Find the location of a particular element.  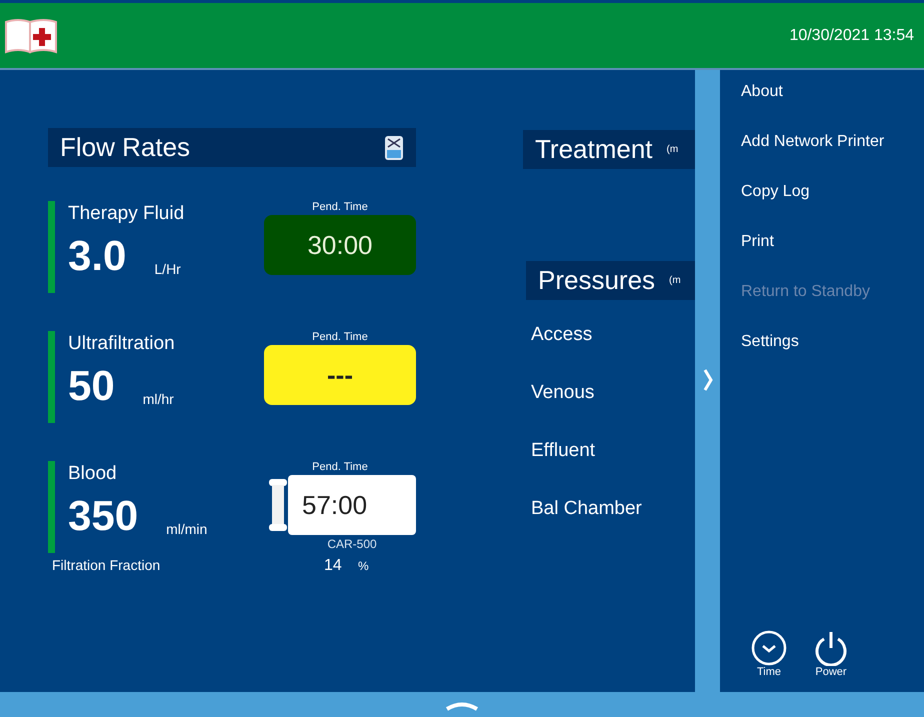

pend-time-button: --- is located at coordinates (340, 375).